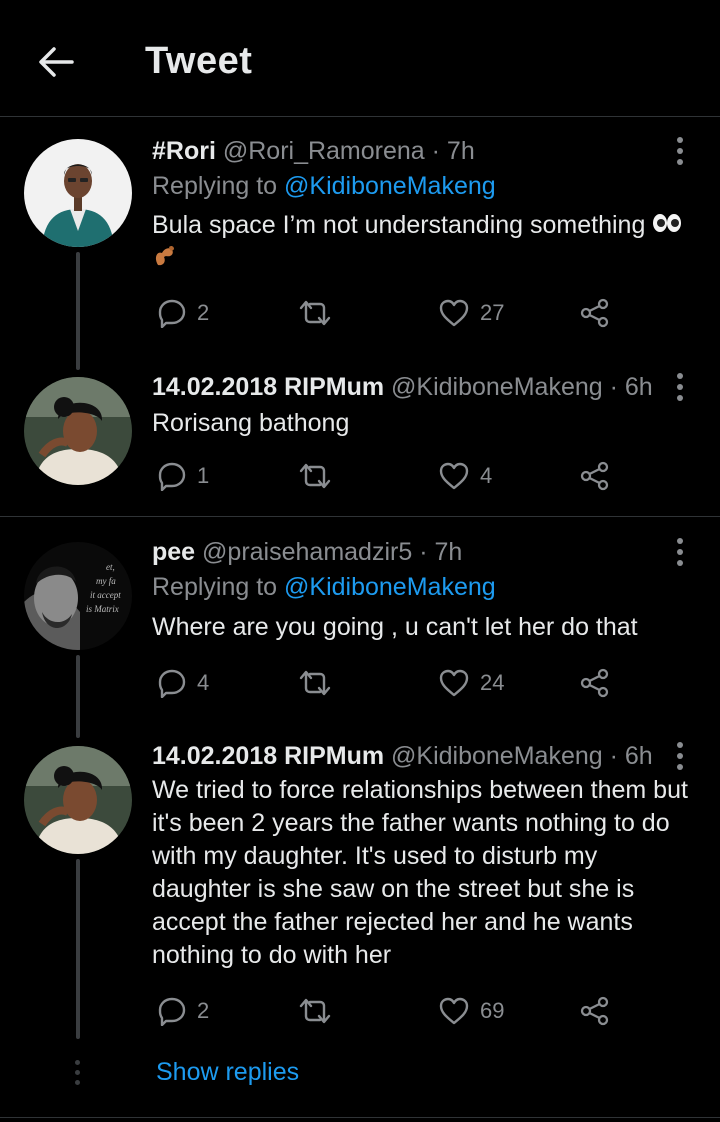  I want to click on display-name: #Rori, so click(184, 151).